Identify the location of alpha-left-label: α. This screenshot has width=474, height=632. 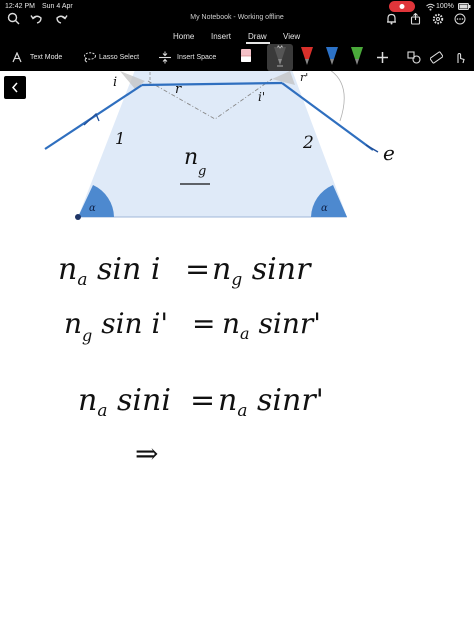
(92, 208).